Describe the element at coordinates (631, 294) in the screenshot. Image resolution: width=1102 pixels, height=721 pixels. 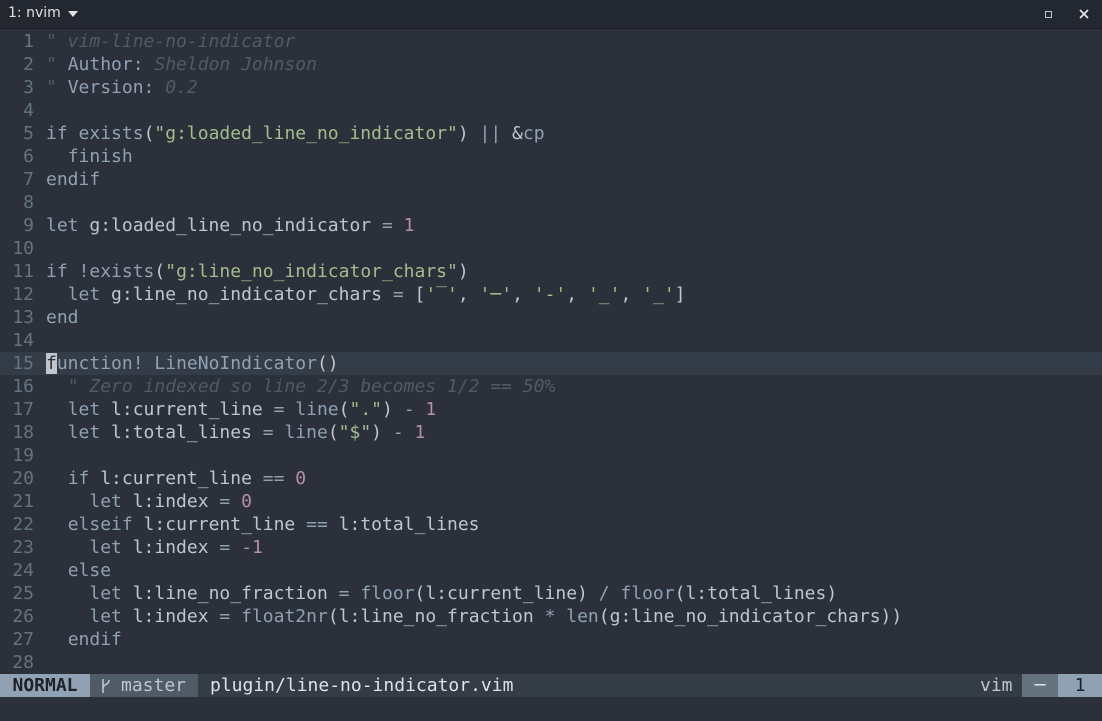
I see `code-token: ,` at that location.